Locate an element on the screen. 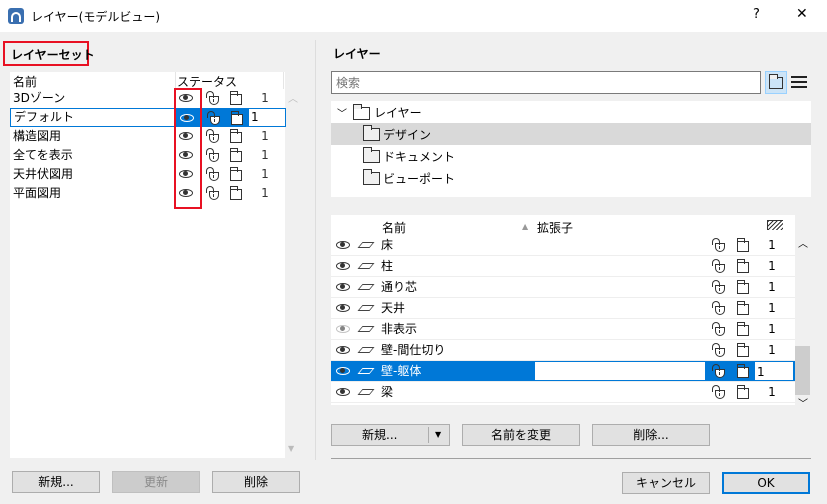 The width and height of the screenshot is (827, 504). eye-hidden-icon is located at coordinates (343, 329).